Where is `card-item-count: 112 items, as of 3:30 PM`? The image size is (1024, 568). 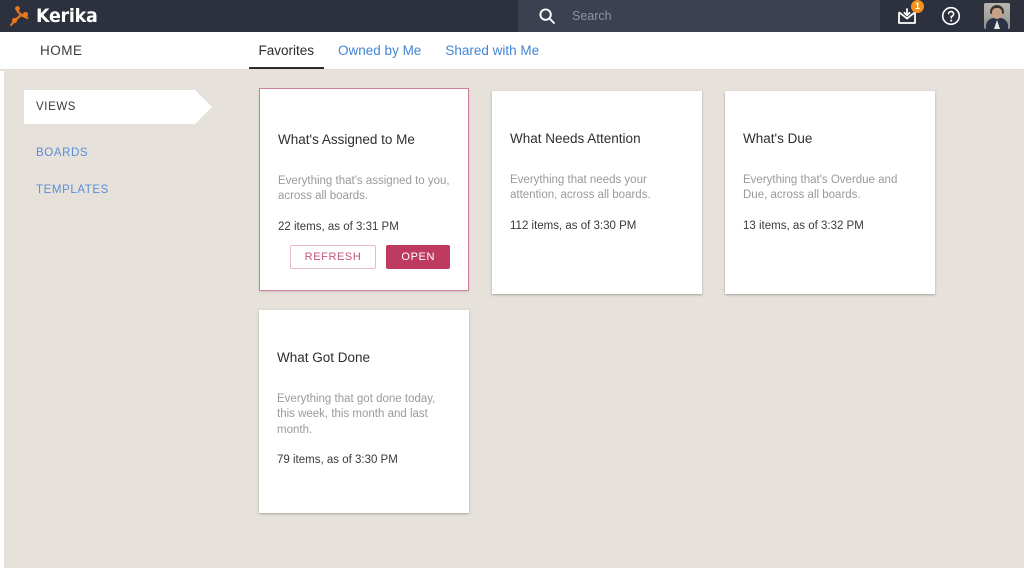
card-item-count: 112 items, as of 3:30 PM is located at coordinates (573, 225).